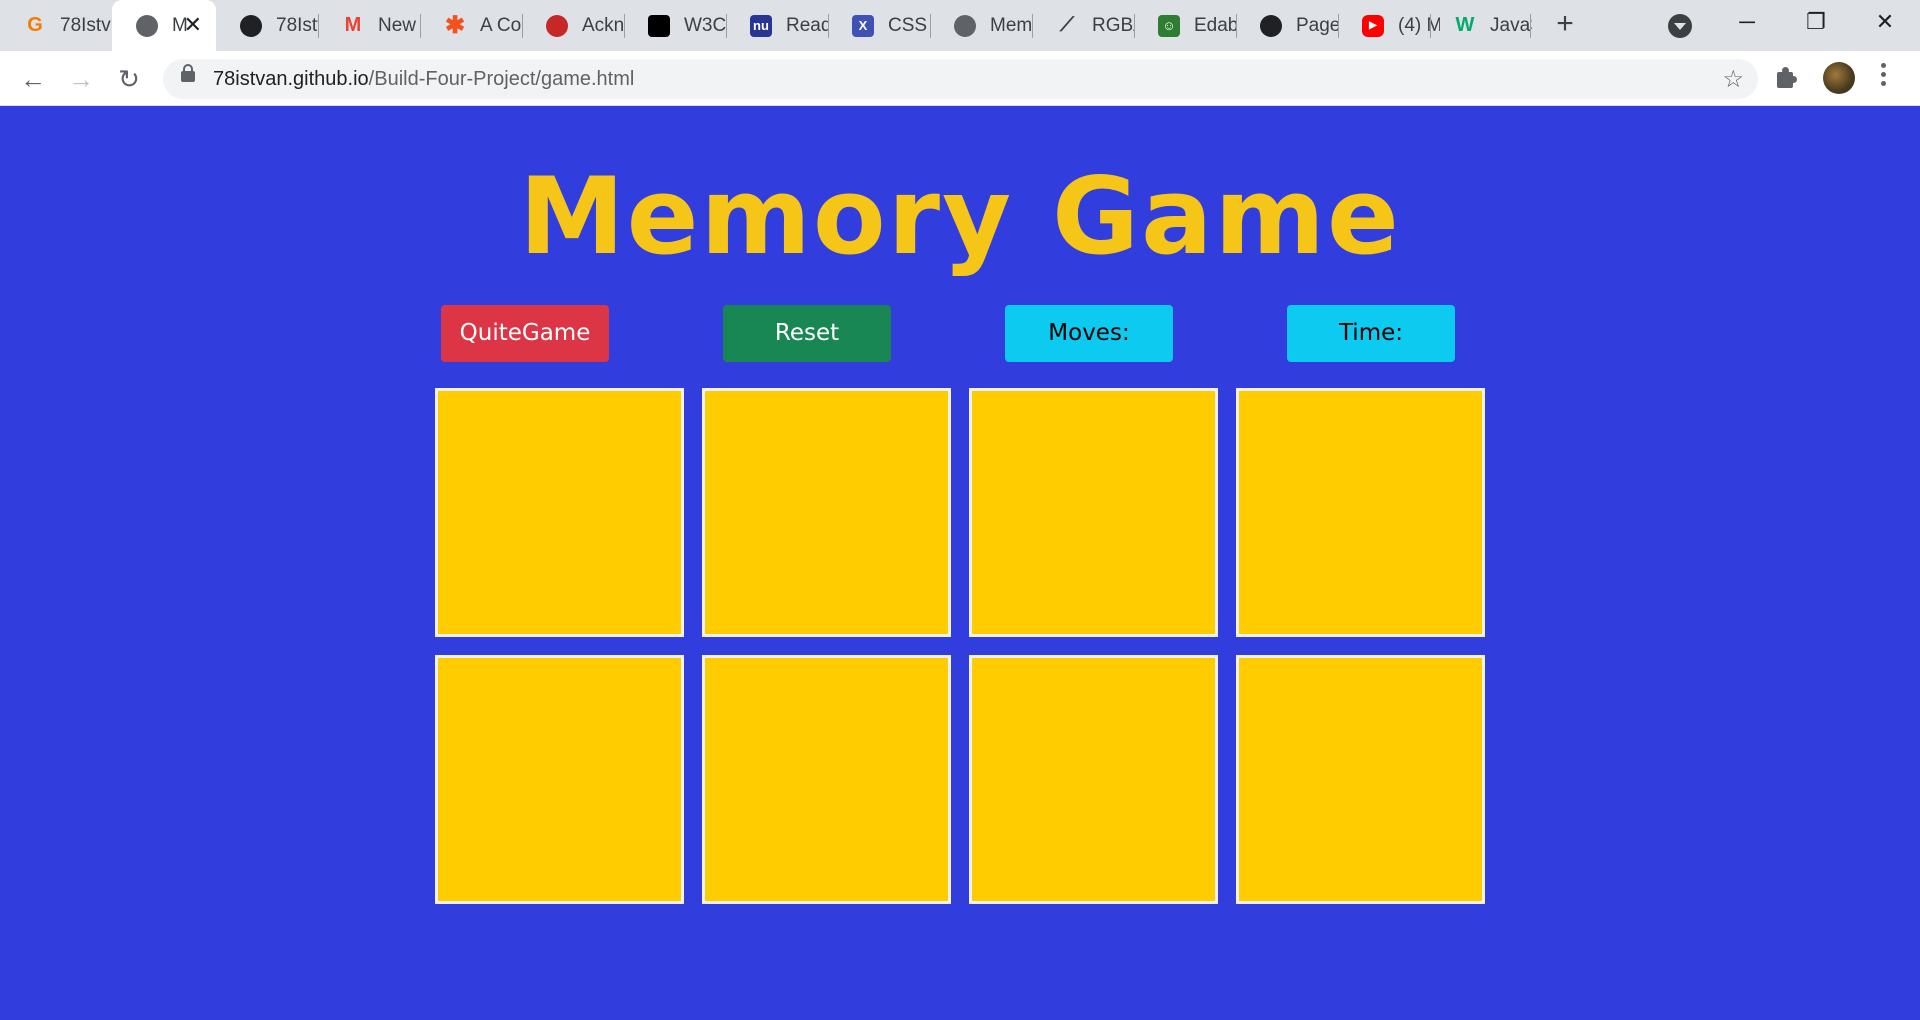 The width and height of the screenshot is (1920, 1020). I want to click on tab-search-icon, so click(1680, 26).